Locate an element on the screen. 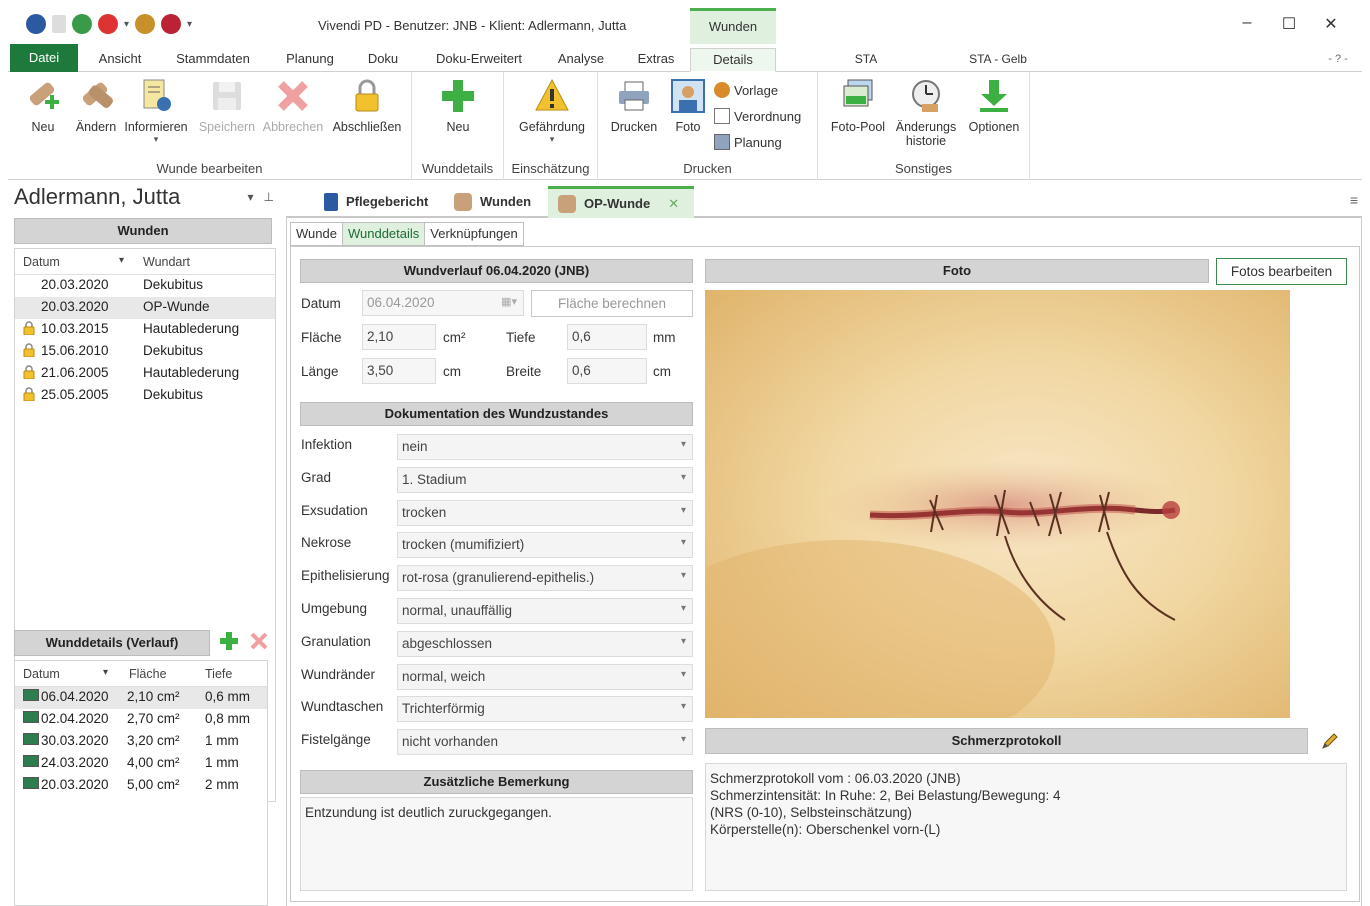 This screenshot has height=906, width=1370. drucken-button: Drucken is located at coordinates (634, 106).